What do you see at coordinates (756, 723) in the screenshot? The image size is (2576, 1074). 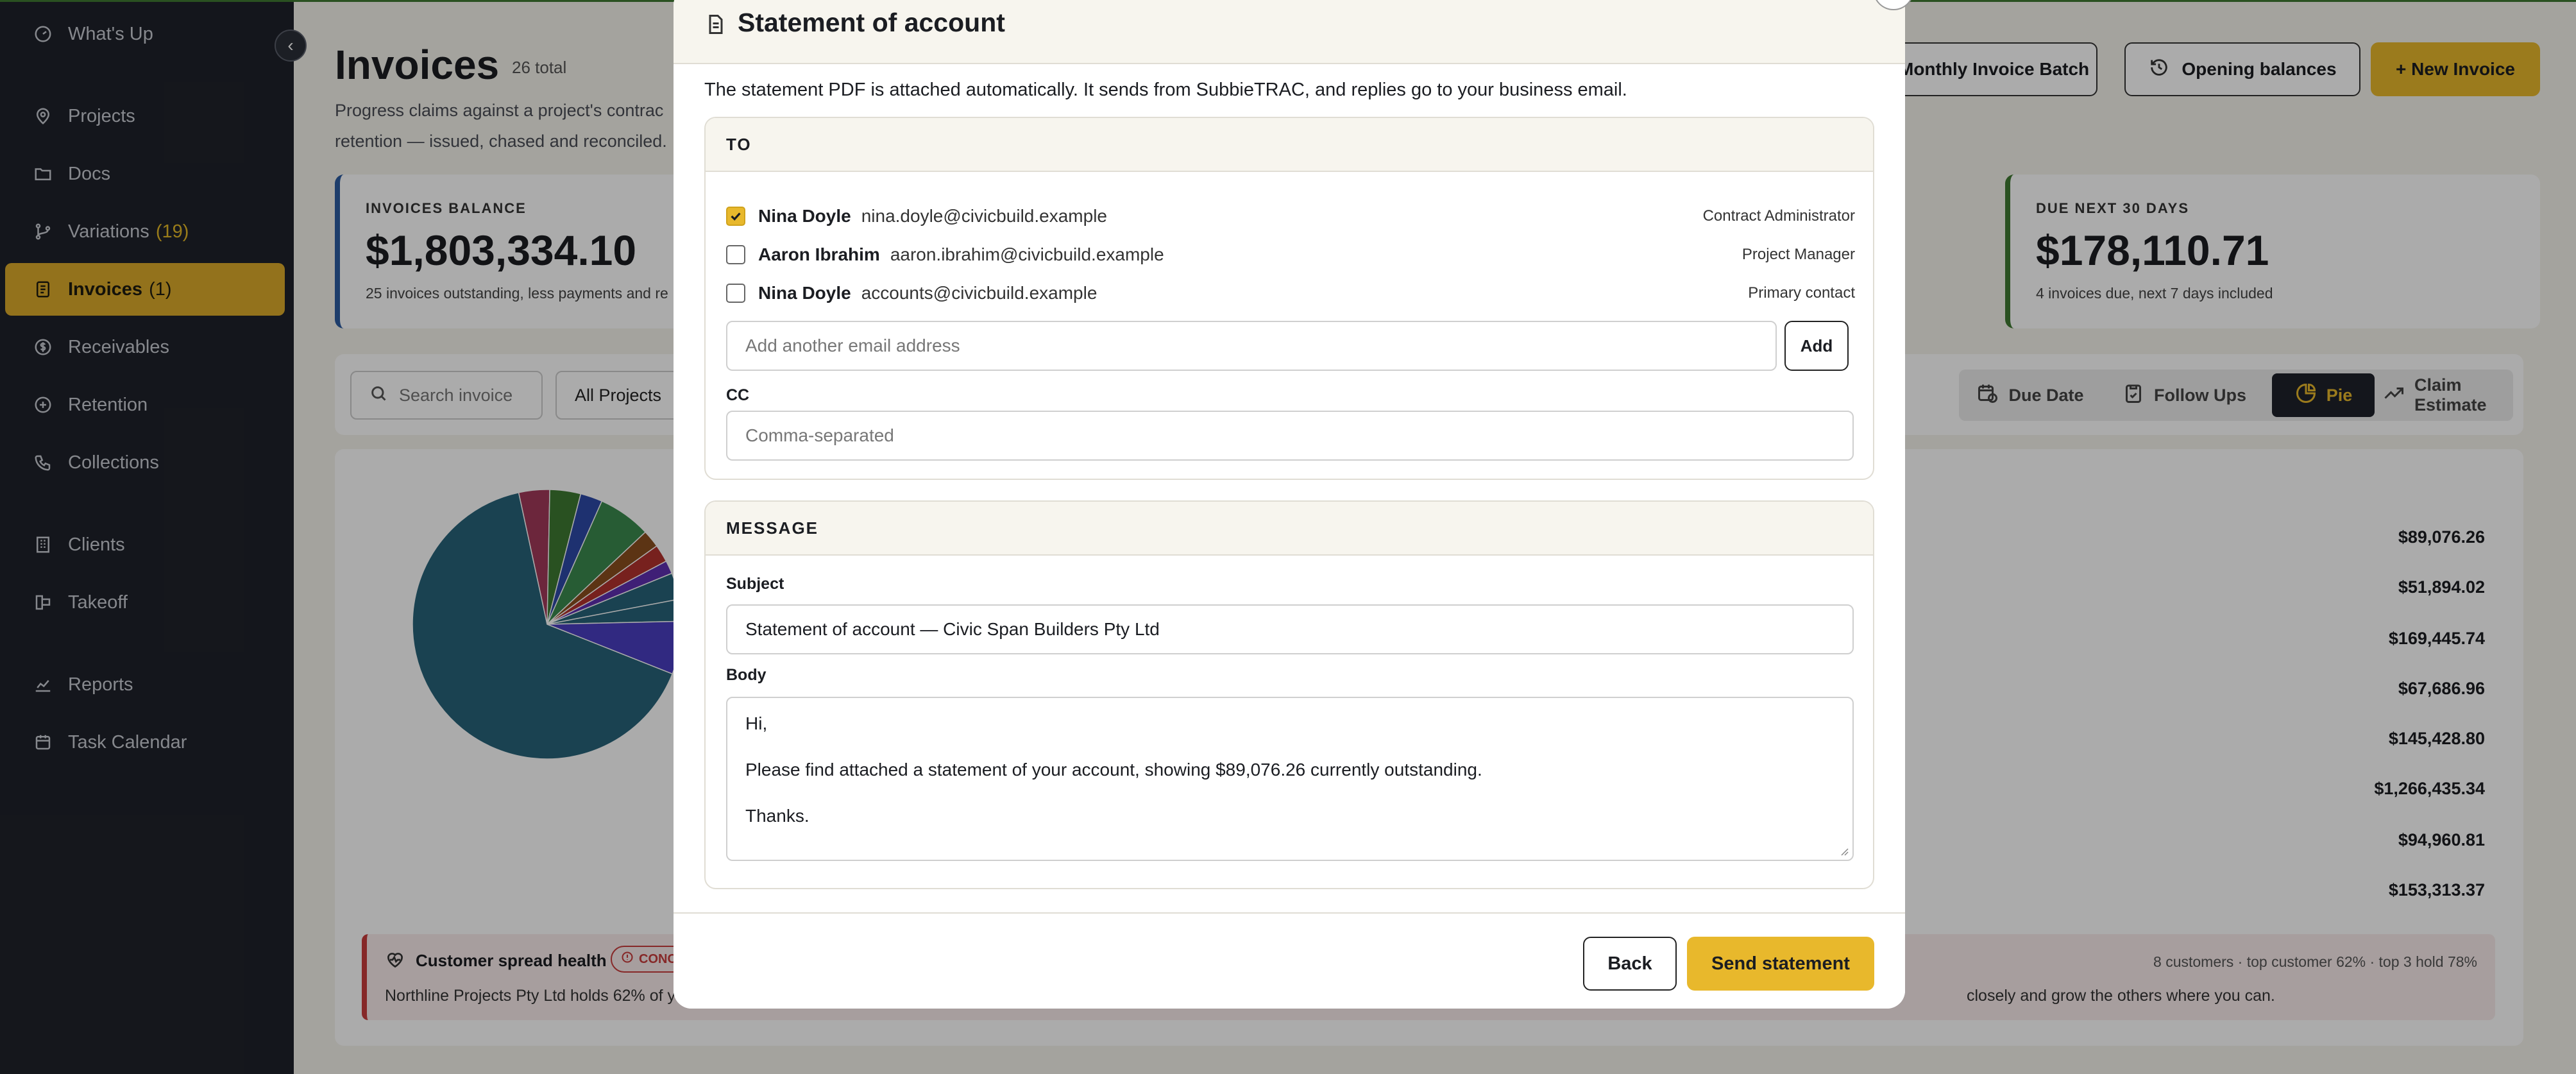 I see `body-line: Hi,` at bounding box center [756, 723].